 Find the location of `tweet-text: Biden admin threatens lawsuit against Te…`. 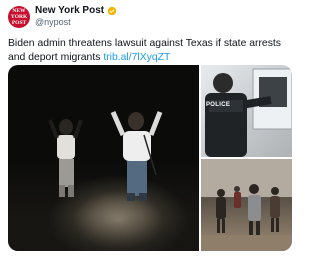

tweet-text: Biden admin threatens lawsuit against Te… is located at coordinates (153, 51).